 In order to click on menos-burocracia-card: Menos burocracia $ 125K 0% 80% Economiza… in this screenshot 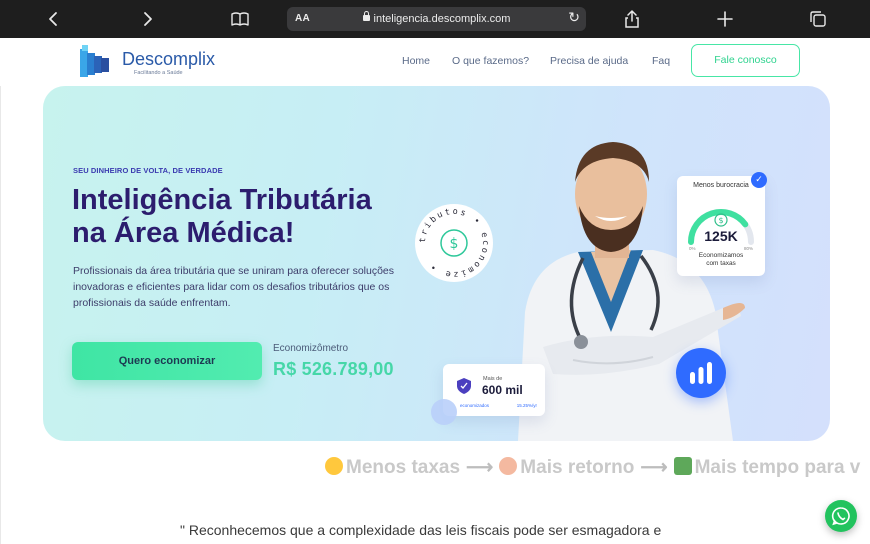, I will do `click(721, 226)`.